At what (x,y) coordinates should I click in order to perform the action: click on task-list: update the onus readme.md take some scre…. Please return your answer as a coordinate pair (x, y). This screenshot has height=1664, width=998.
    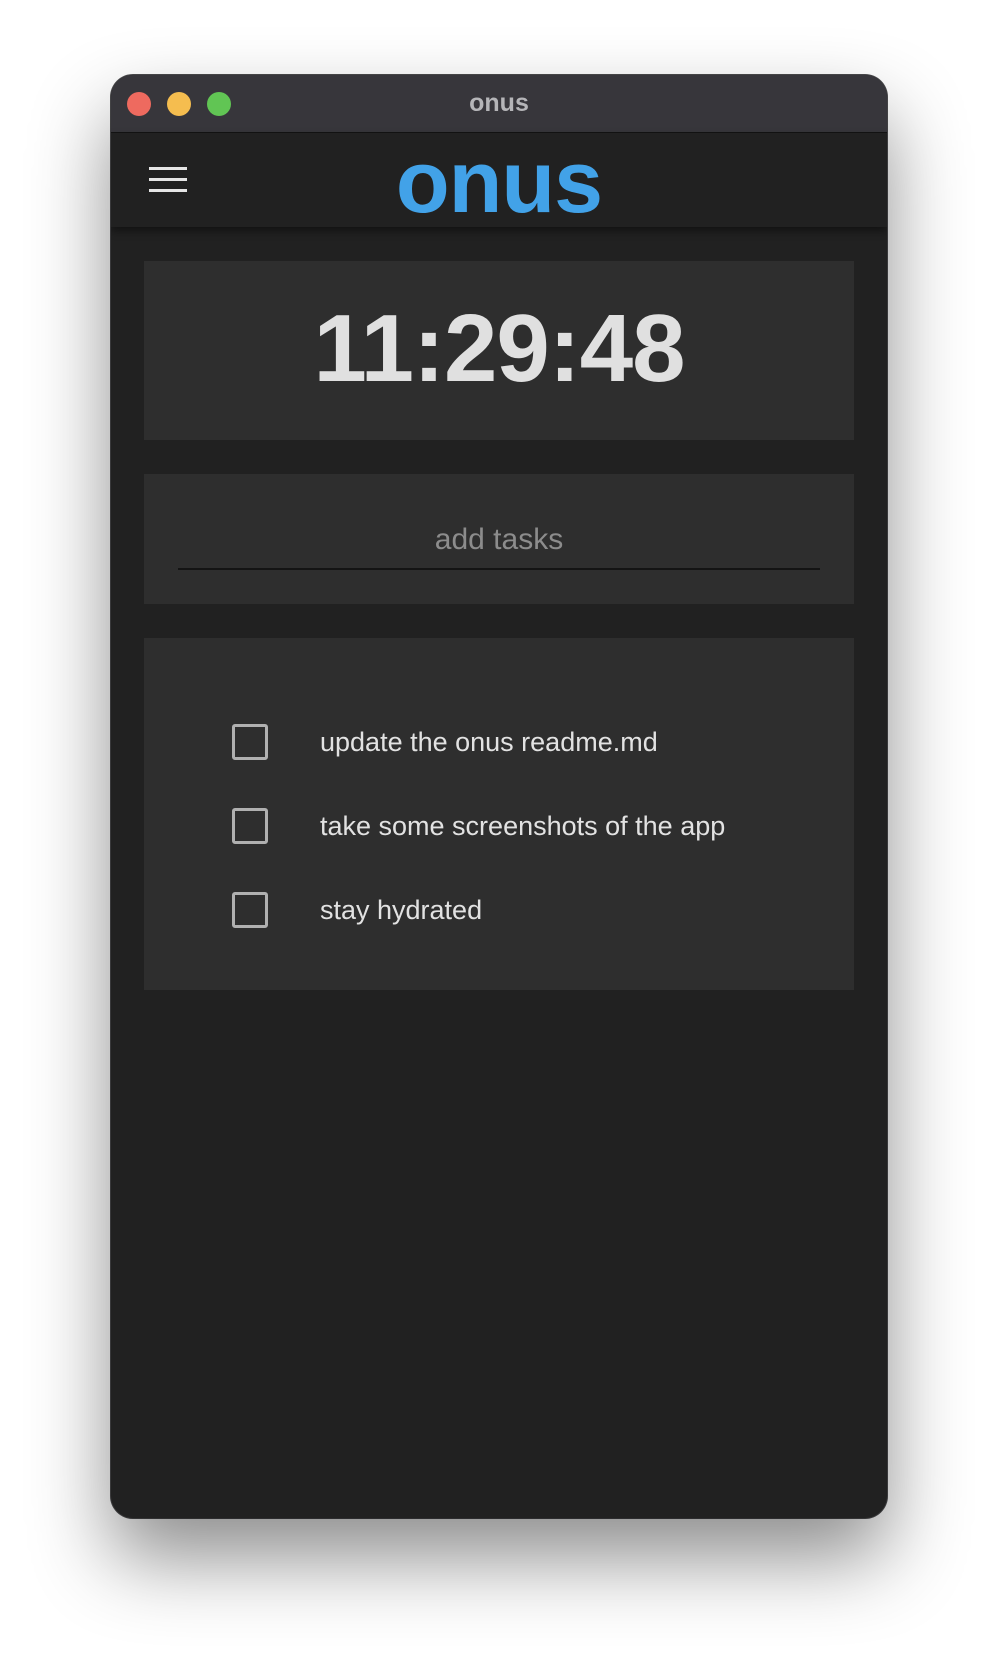
    Looking at the image, I should click on (478, 826).